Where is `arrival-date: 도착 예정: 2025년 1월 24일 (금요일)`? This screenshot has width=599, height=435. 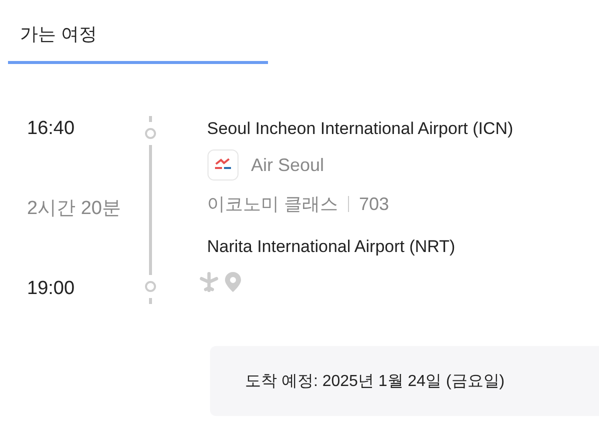 arrival-date: 도착 예정: 2025년 1월 24일 (금요일) is located at coordinates (375, 382).